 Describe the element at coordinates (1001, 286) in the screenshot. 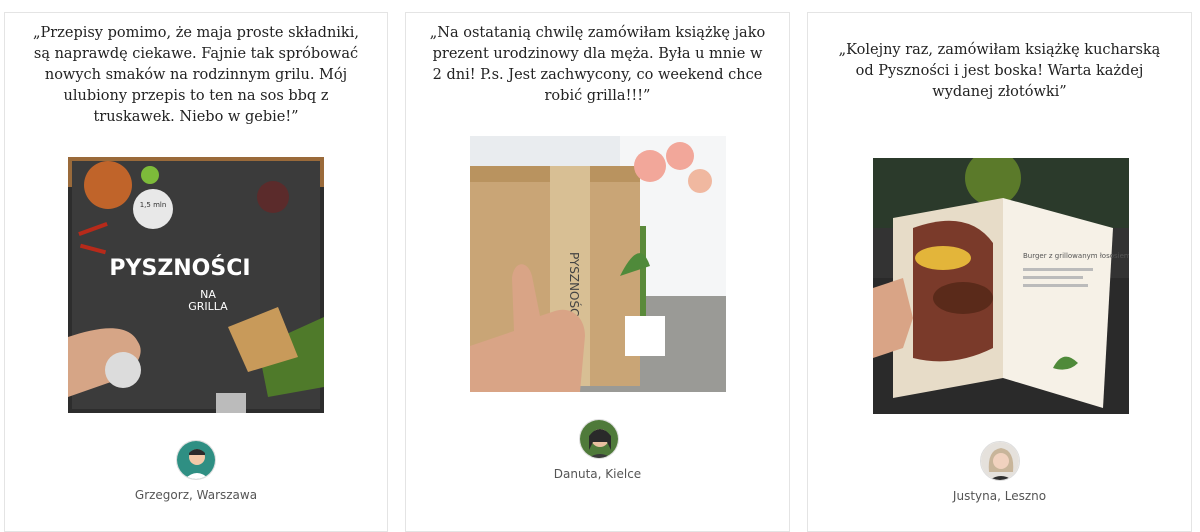

I see `testimonial-photo: Burger z grillowanym łososiem` at that location.